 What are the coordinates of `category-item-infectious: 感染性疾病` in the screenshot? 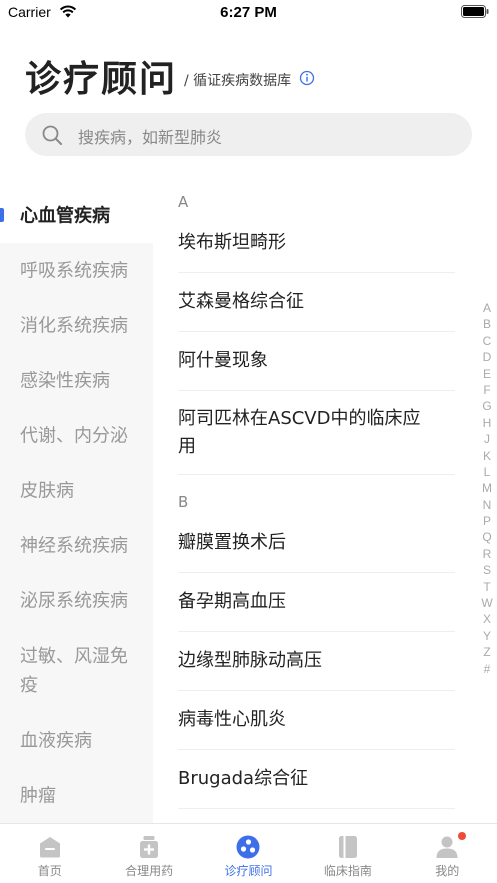 It's located at (76, 380).